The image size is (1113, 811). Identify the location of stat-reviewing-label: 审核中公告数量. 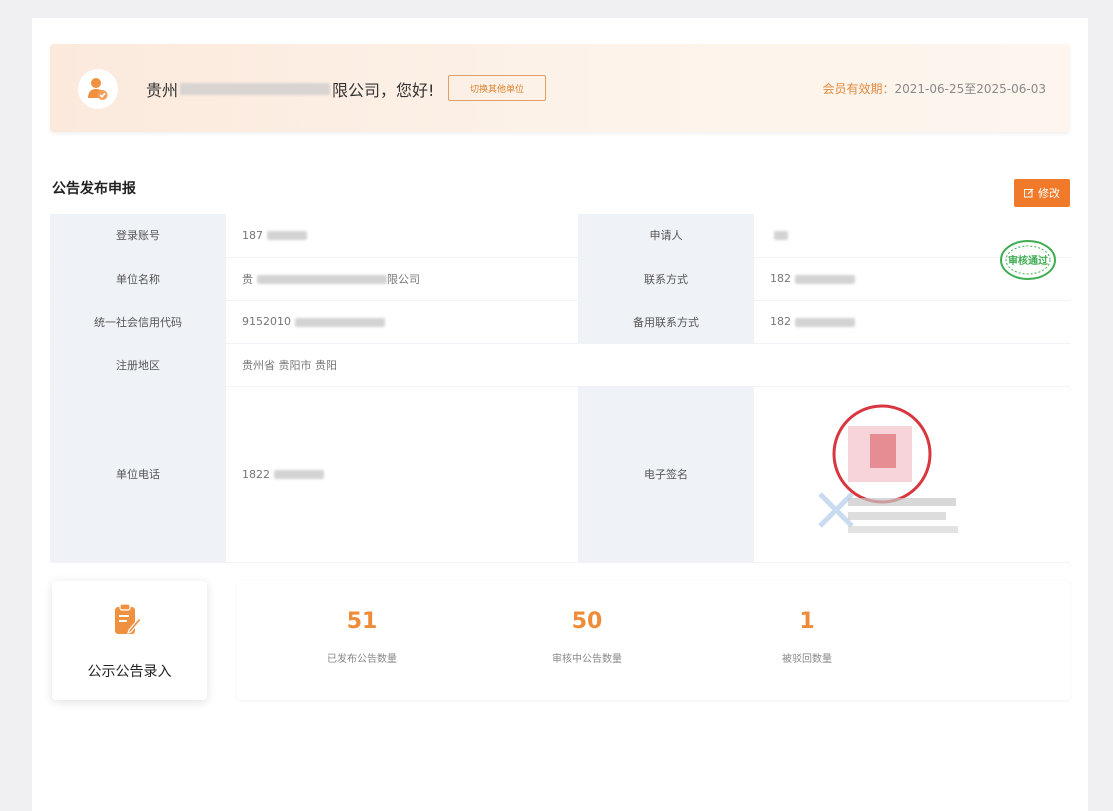
(587, 659).